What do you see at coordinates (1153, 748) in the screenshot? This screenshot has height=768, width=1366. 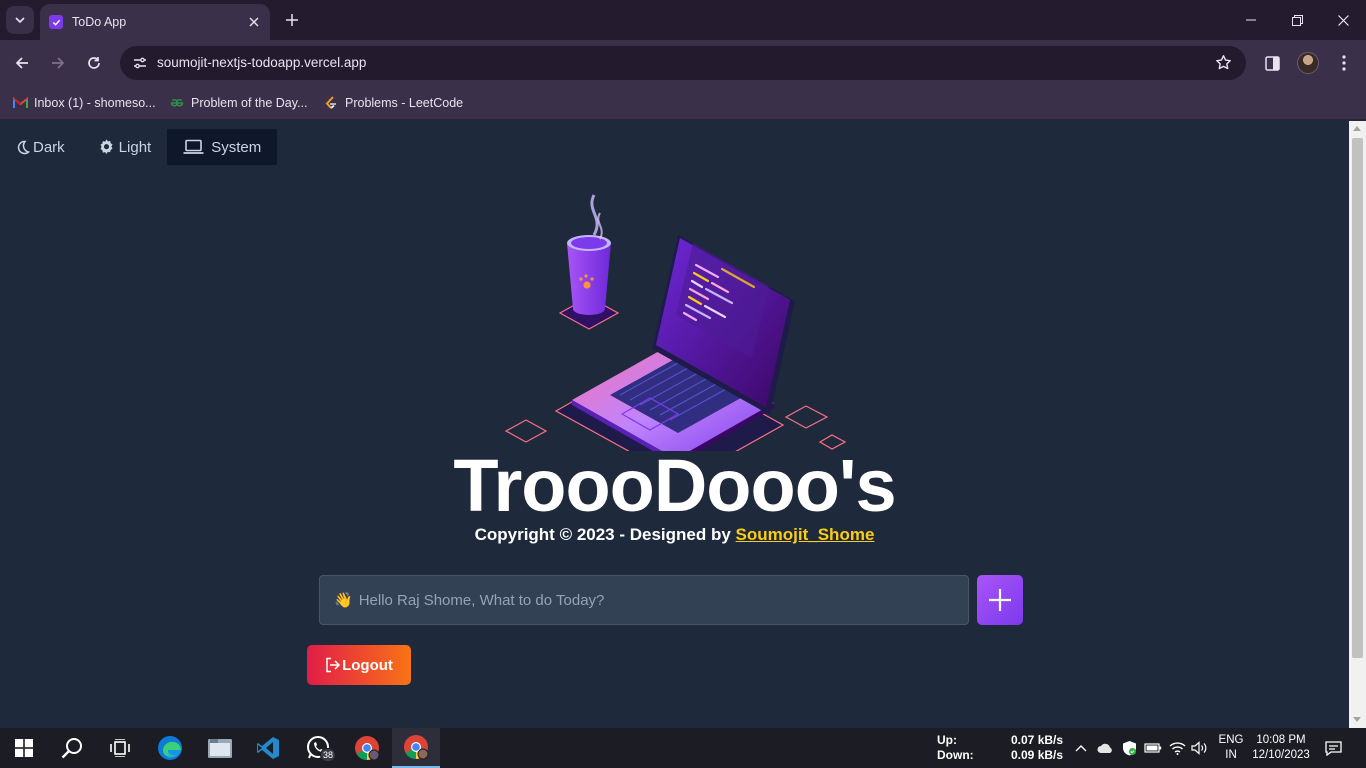 I see `battery-tray-icon` at bounding box center [1153, 748].